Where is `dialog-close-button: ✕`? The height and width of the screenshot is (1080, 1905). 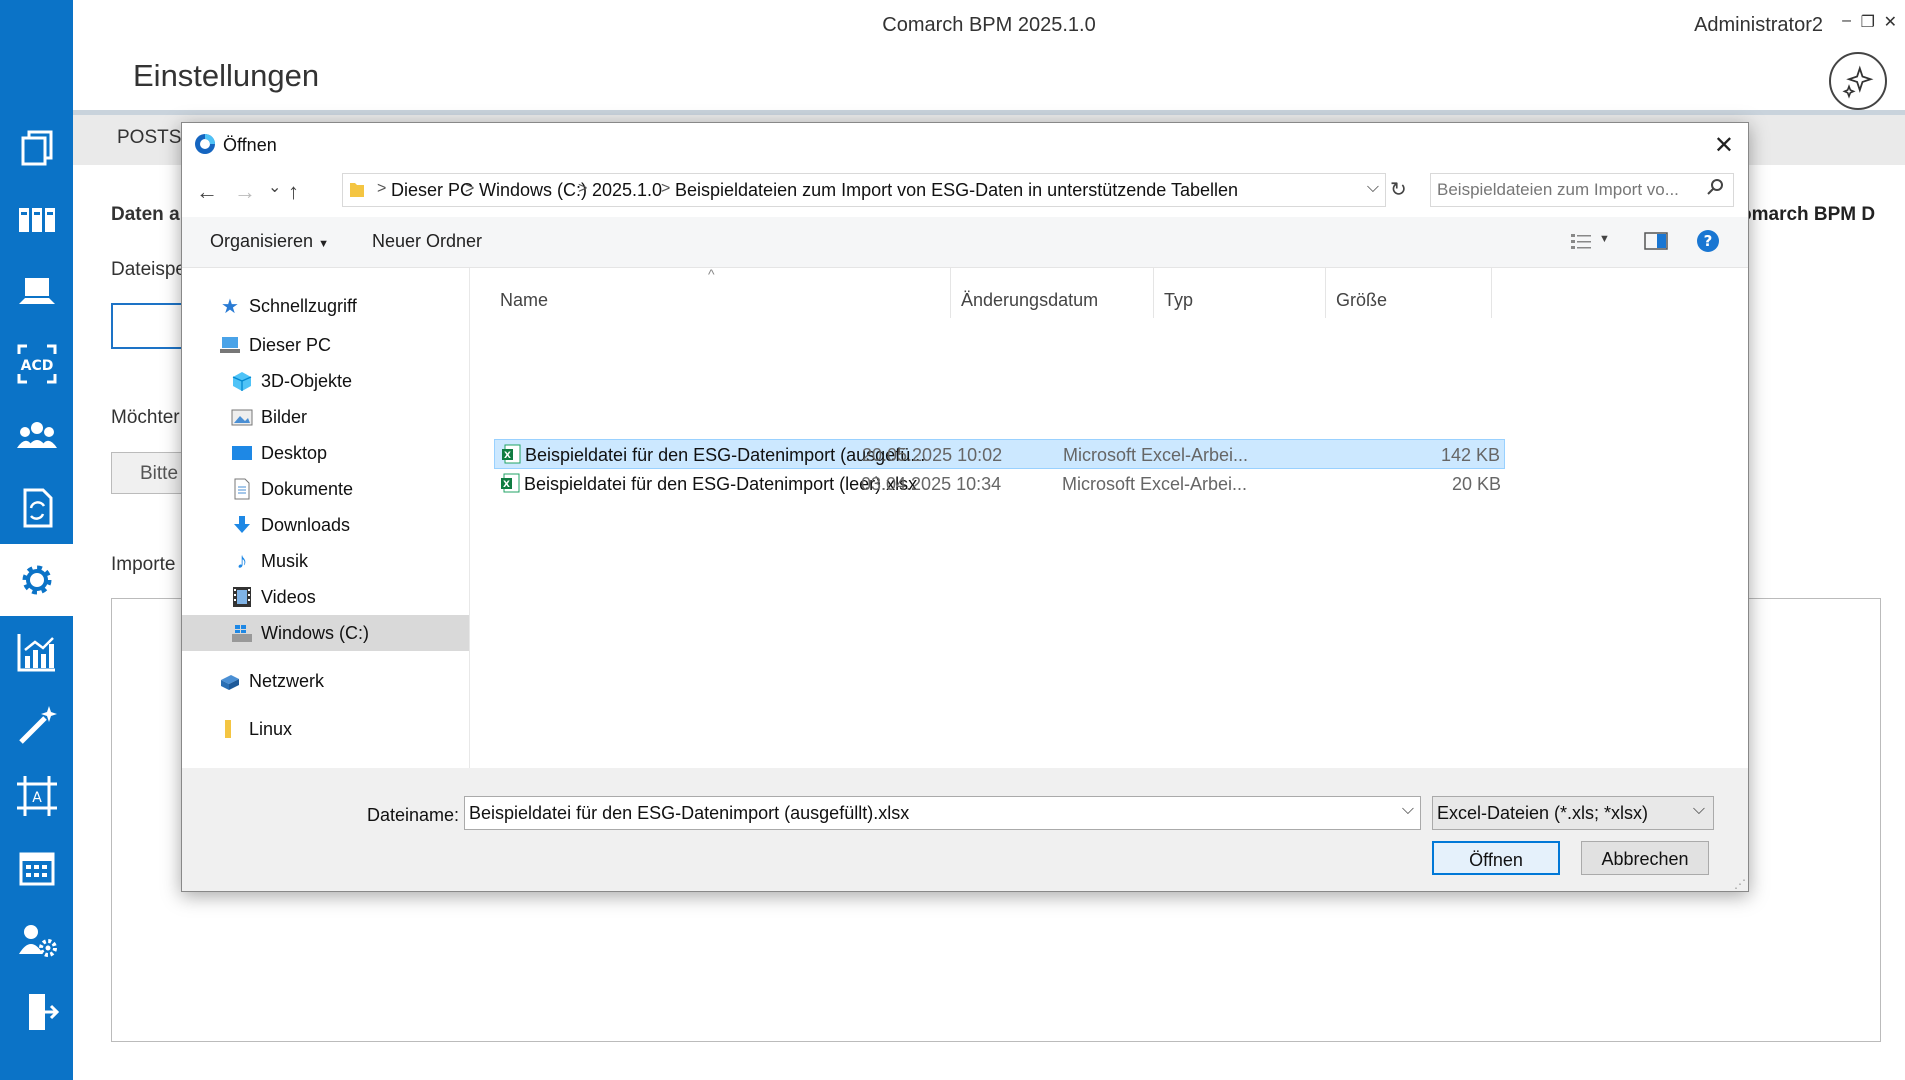
dialog-close-button: ✕ is located at coordinates (1724, 145).